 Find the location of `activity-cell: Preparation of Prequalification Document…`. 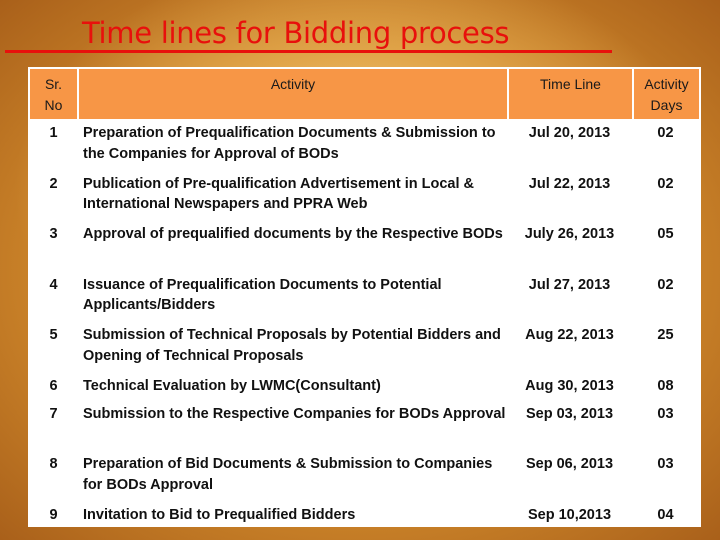

activity-cell: Preparation of Prequalification Document… is located at coordinates (289, 143).